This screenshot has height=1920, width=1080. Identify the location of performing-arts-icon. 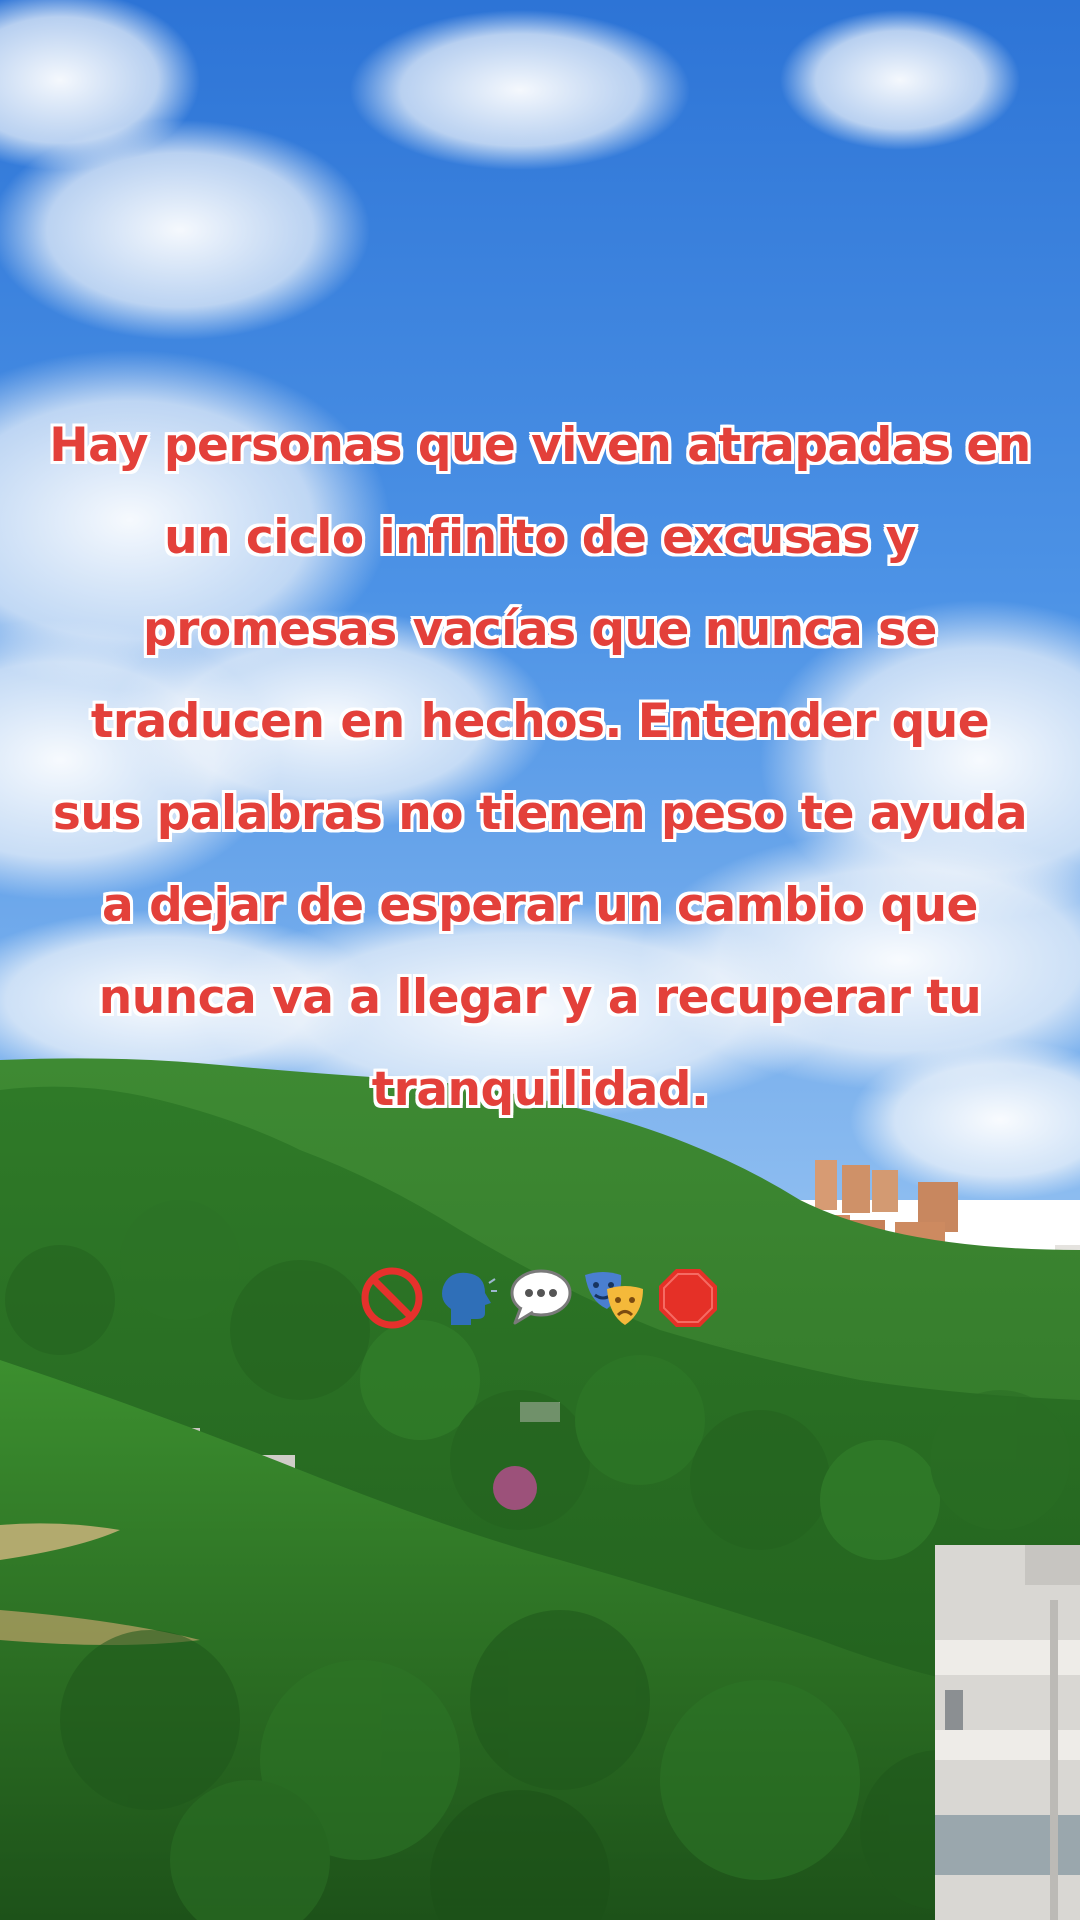
(614, 1298).